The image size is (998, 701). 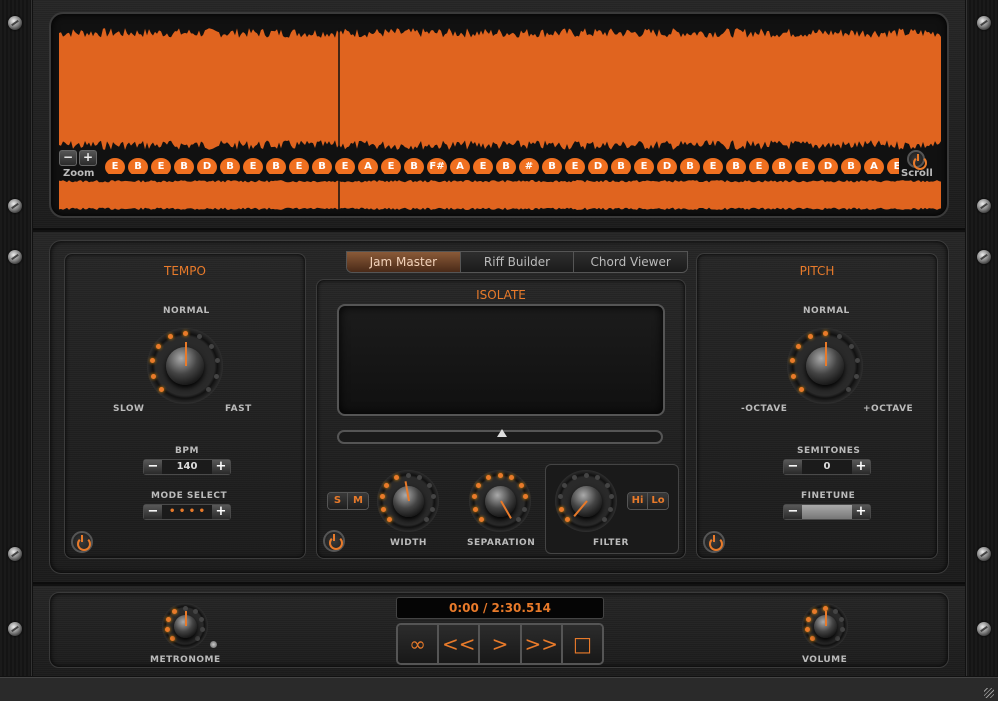 What do you see at coordinates (861, 467) in the screenshot?
I see `semitones-increase-button: +` at bounding box center [861, 467].